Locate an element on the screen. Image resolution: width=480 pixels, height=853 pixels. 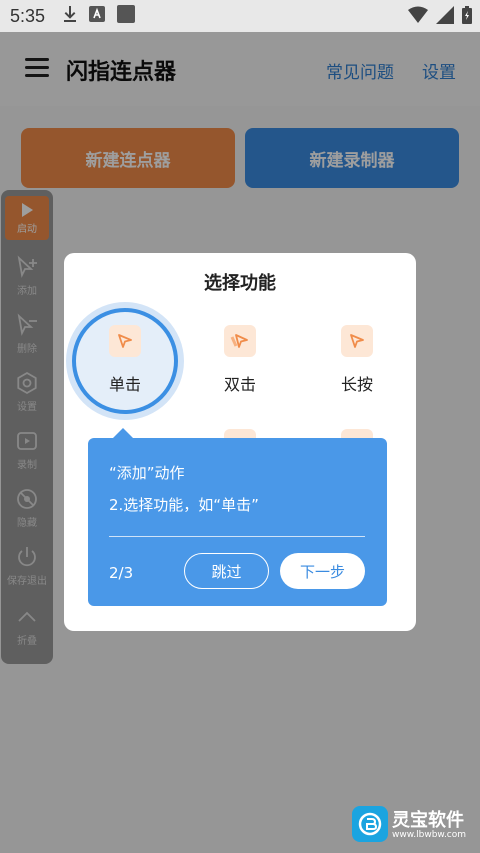
double-pointer-icon is located at coordinates (240, 341).